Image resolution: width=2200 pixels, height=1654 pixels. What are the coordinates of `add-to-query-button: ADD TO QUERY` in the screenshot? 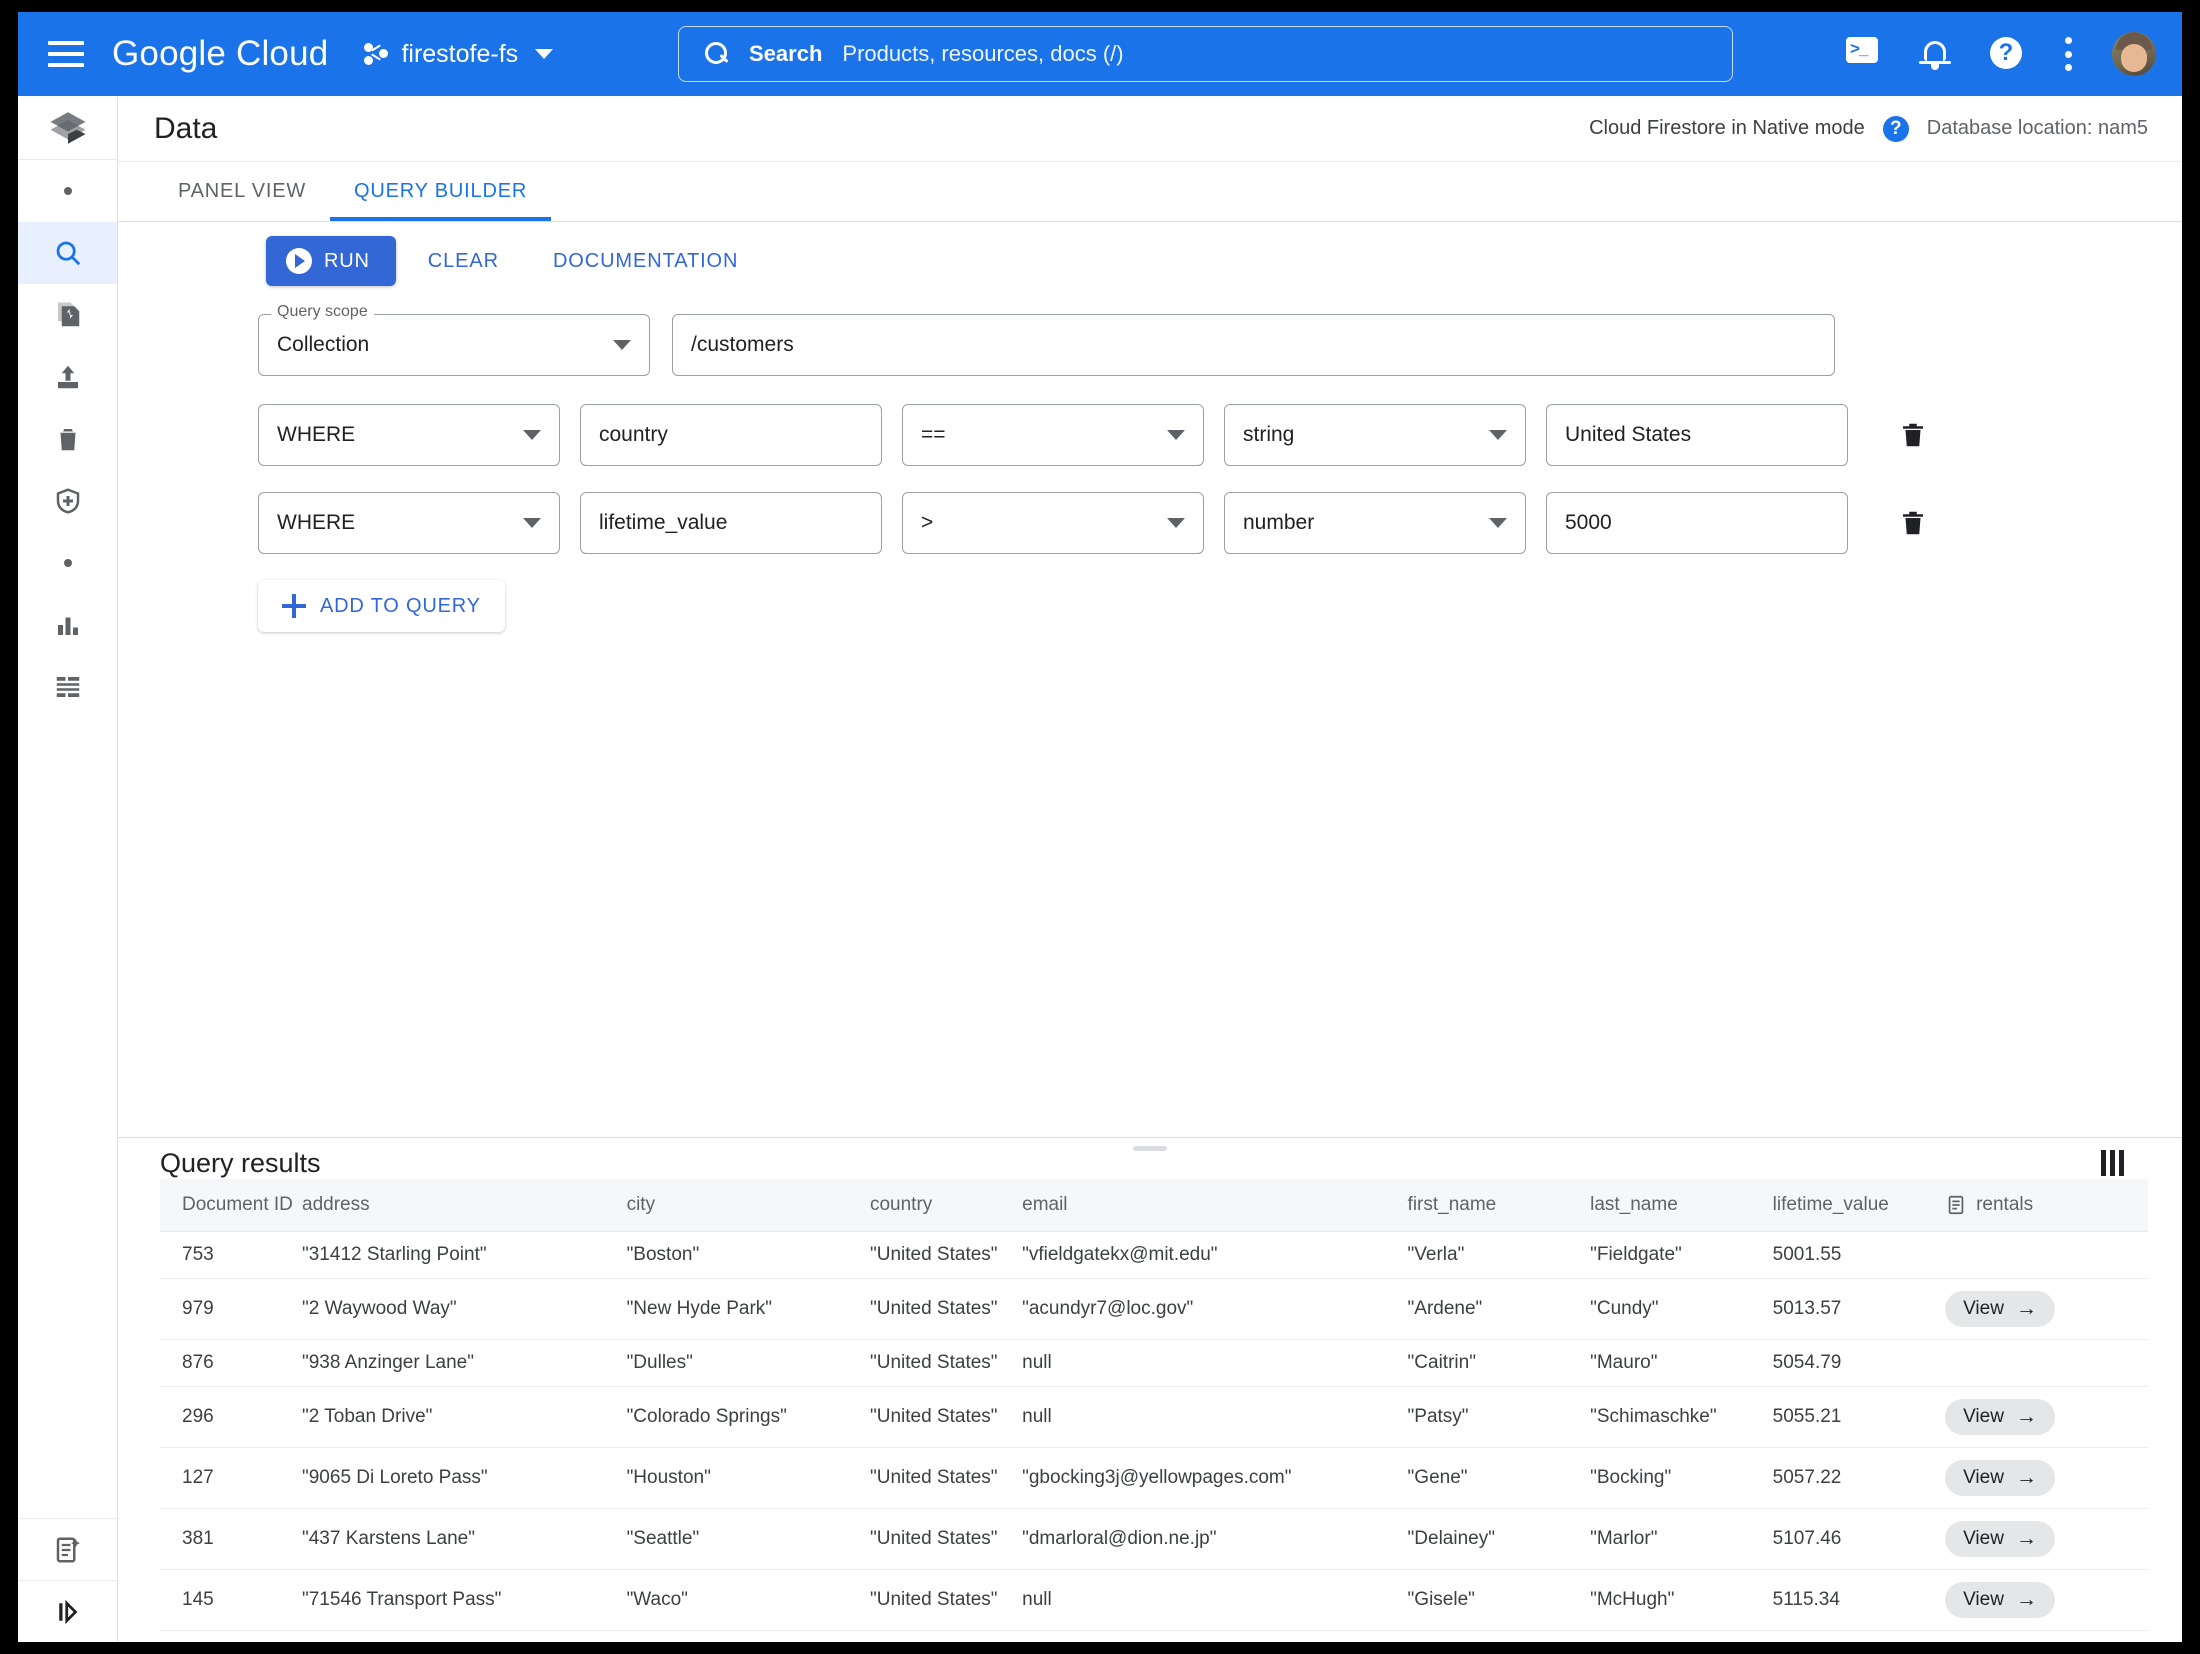 It's located at (381, 606).